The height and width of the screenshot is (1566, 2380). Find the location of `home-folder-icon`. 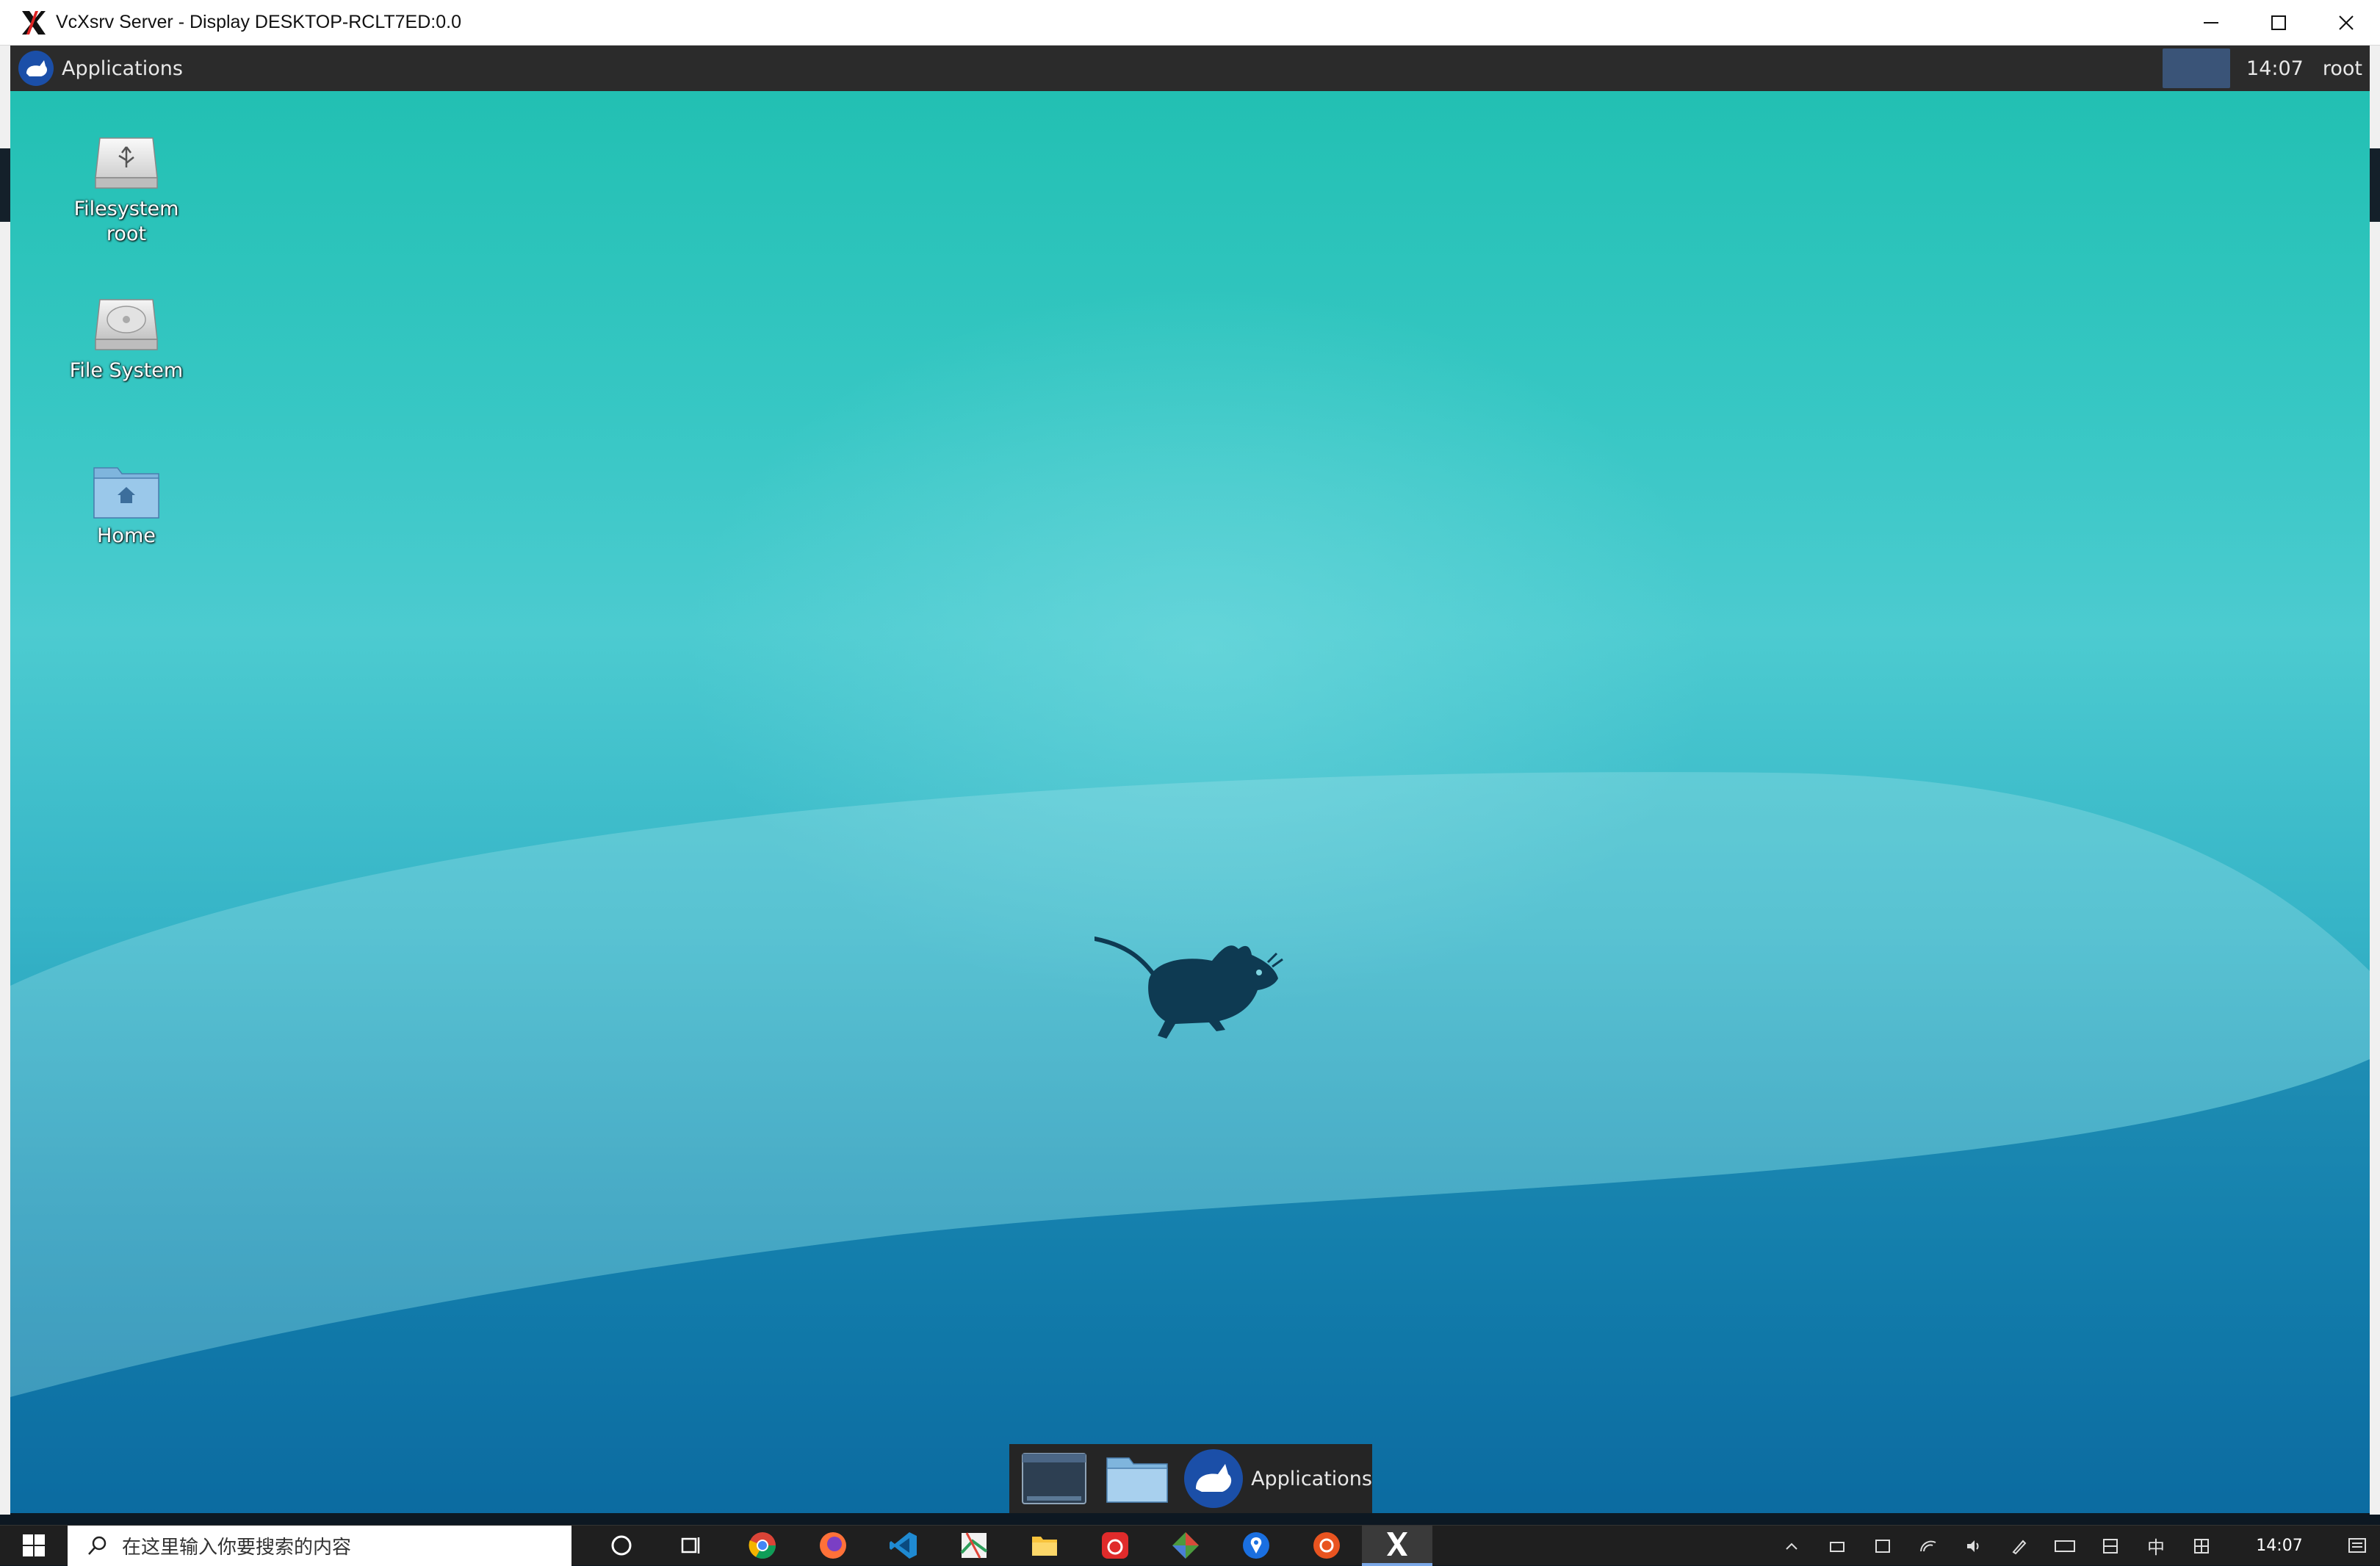

home-folder-icon is located at coordinates (126, 493).